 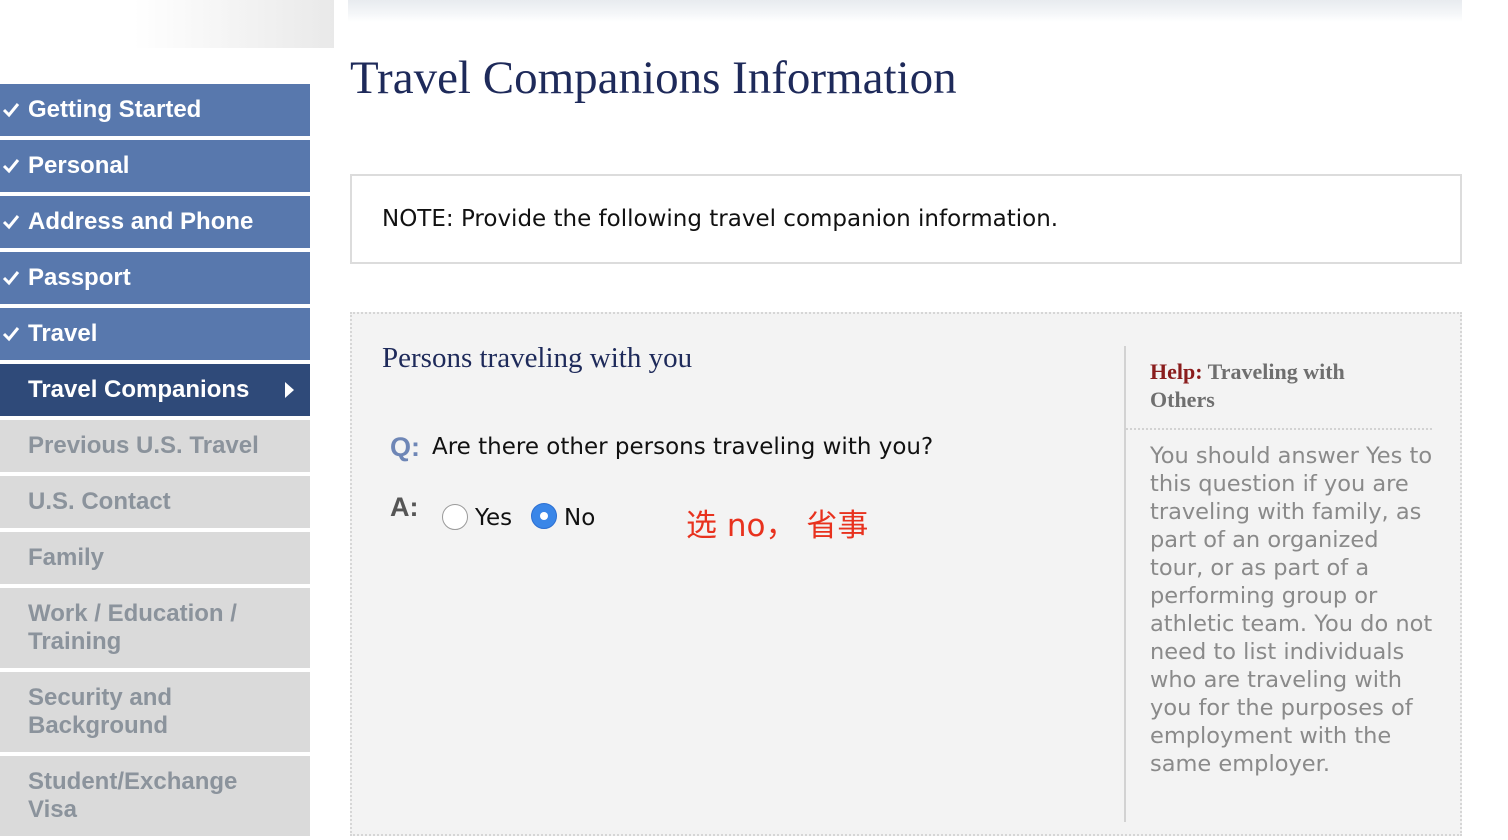 I want to click on annotation-text: 选 no， 省事, so click(x=777, y=526).